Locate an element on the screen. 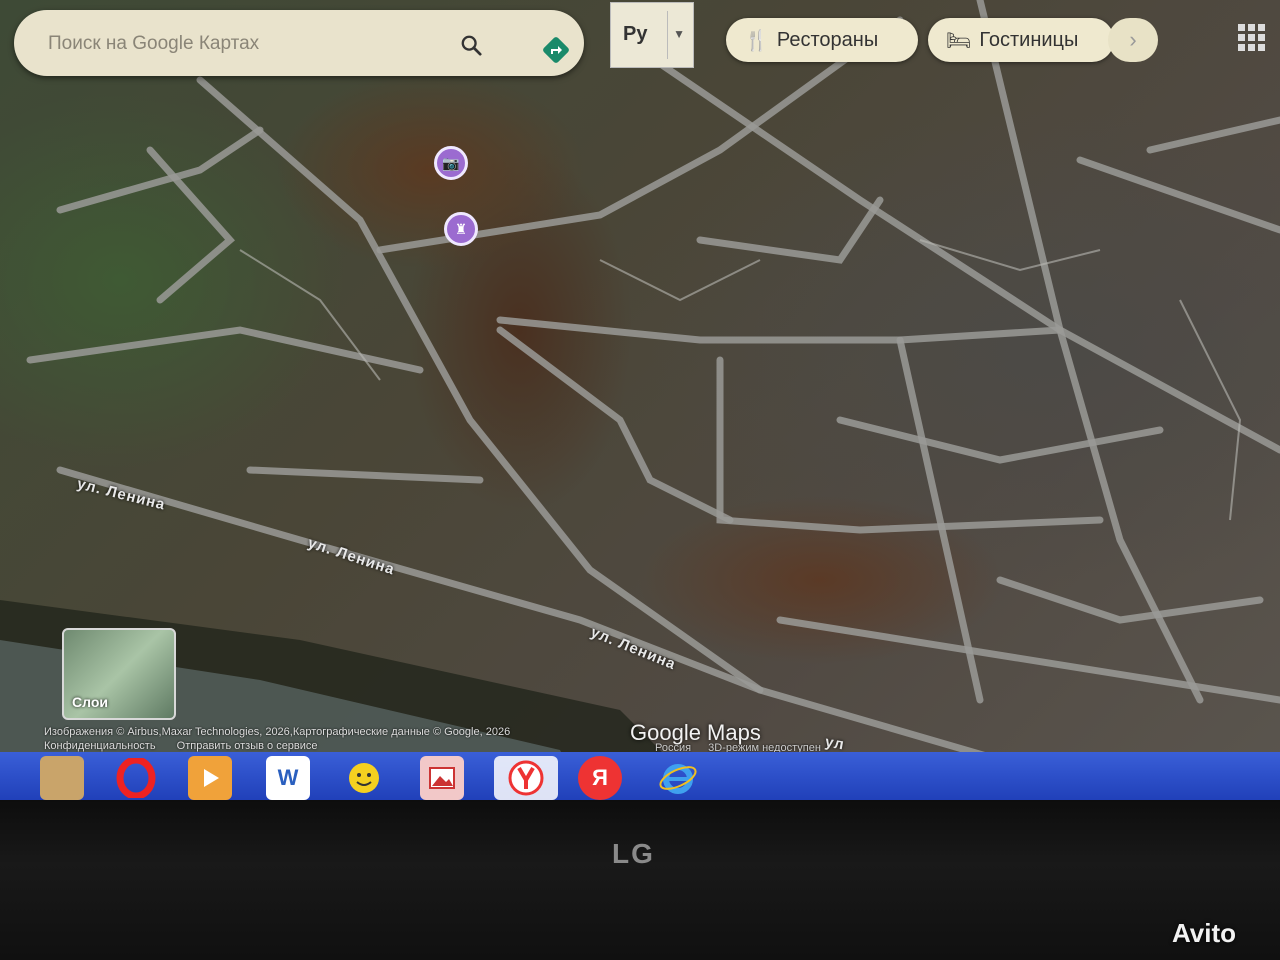  camera-marker-icon: 📷 is located at coordinates (451, 163).